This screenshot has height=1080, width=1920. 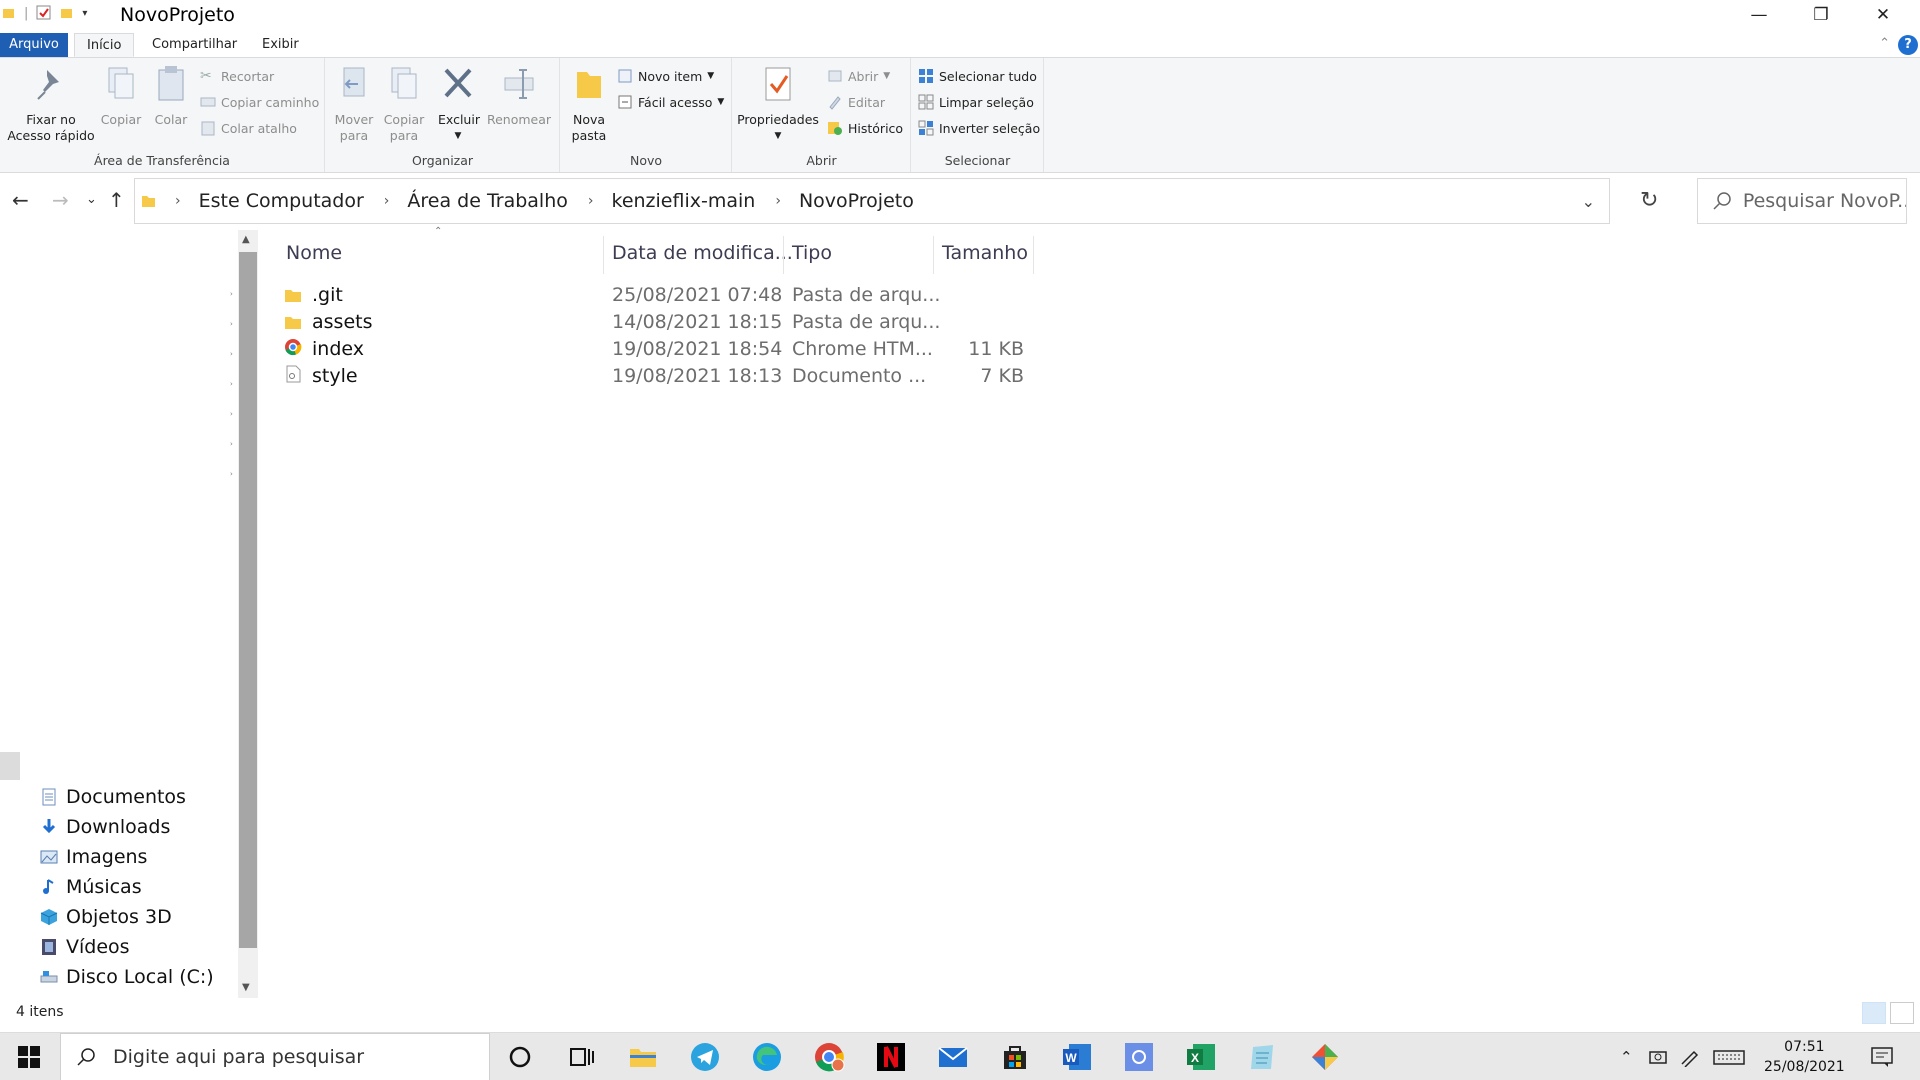 What do you see at coordinates (113, 797) in the screenshot?
I see `sidebar-item-documentos: Documentos` at bounding box center [113, 797].